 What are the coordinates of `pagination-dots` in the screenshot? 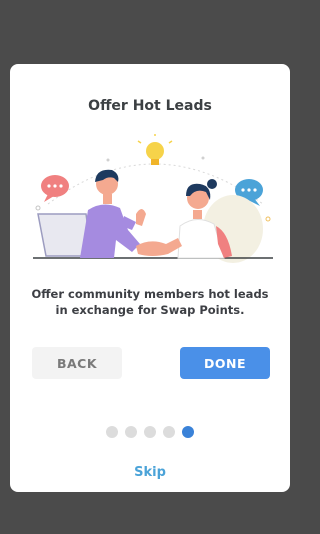 It's located at (150, 432).